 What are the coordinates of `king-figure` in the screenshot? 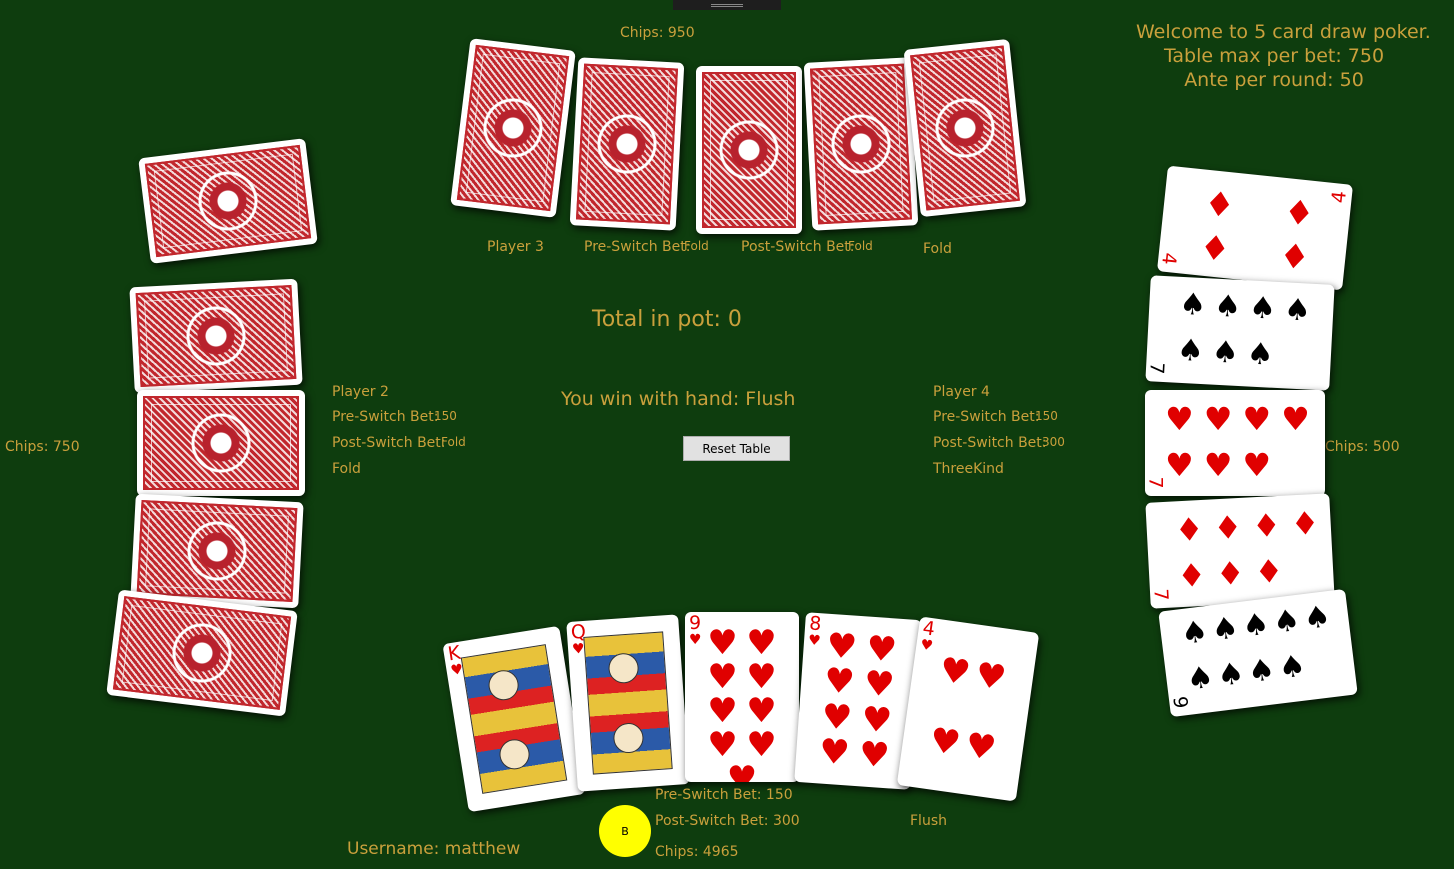 It's located at (514, 719).